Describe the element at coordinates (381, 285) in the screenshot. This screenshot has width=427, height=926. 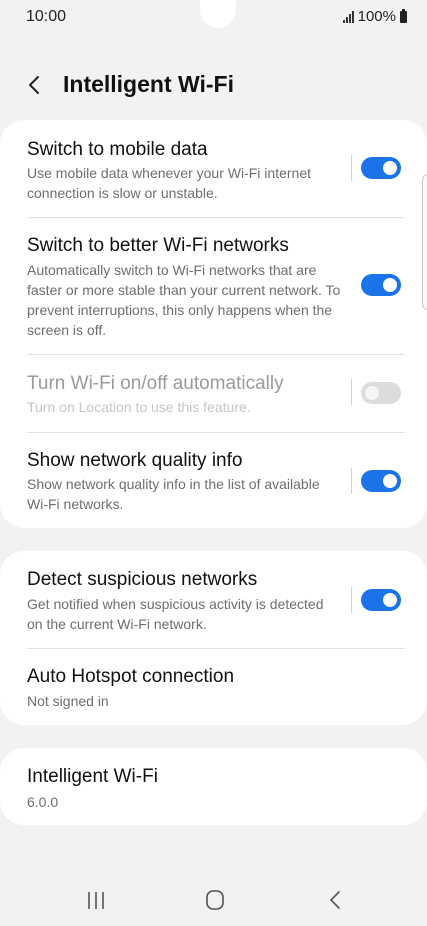
I see `better-wifi-toggle` at that location.